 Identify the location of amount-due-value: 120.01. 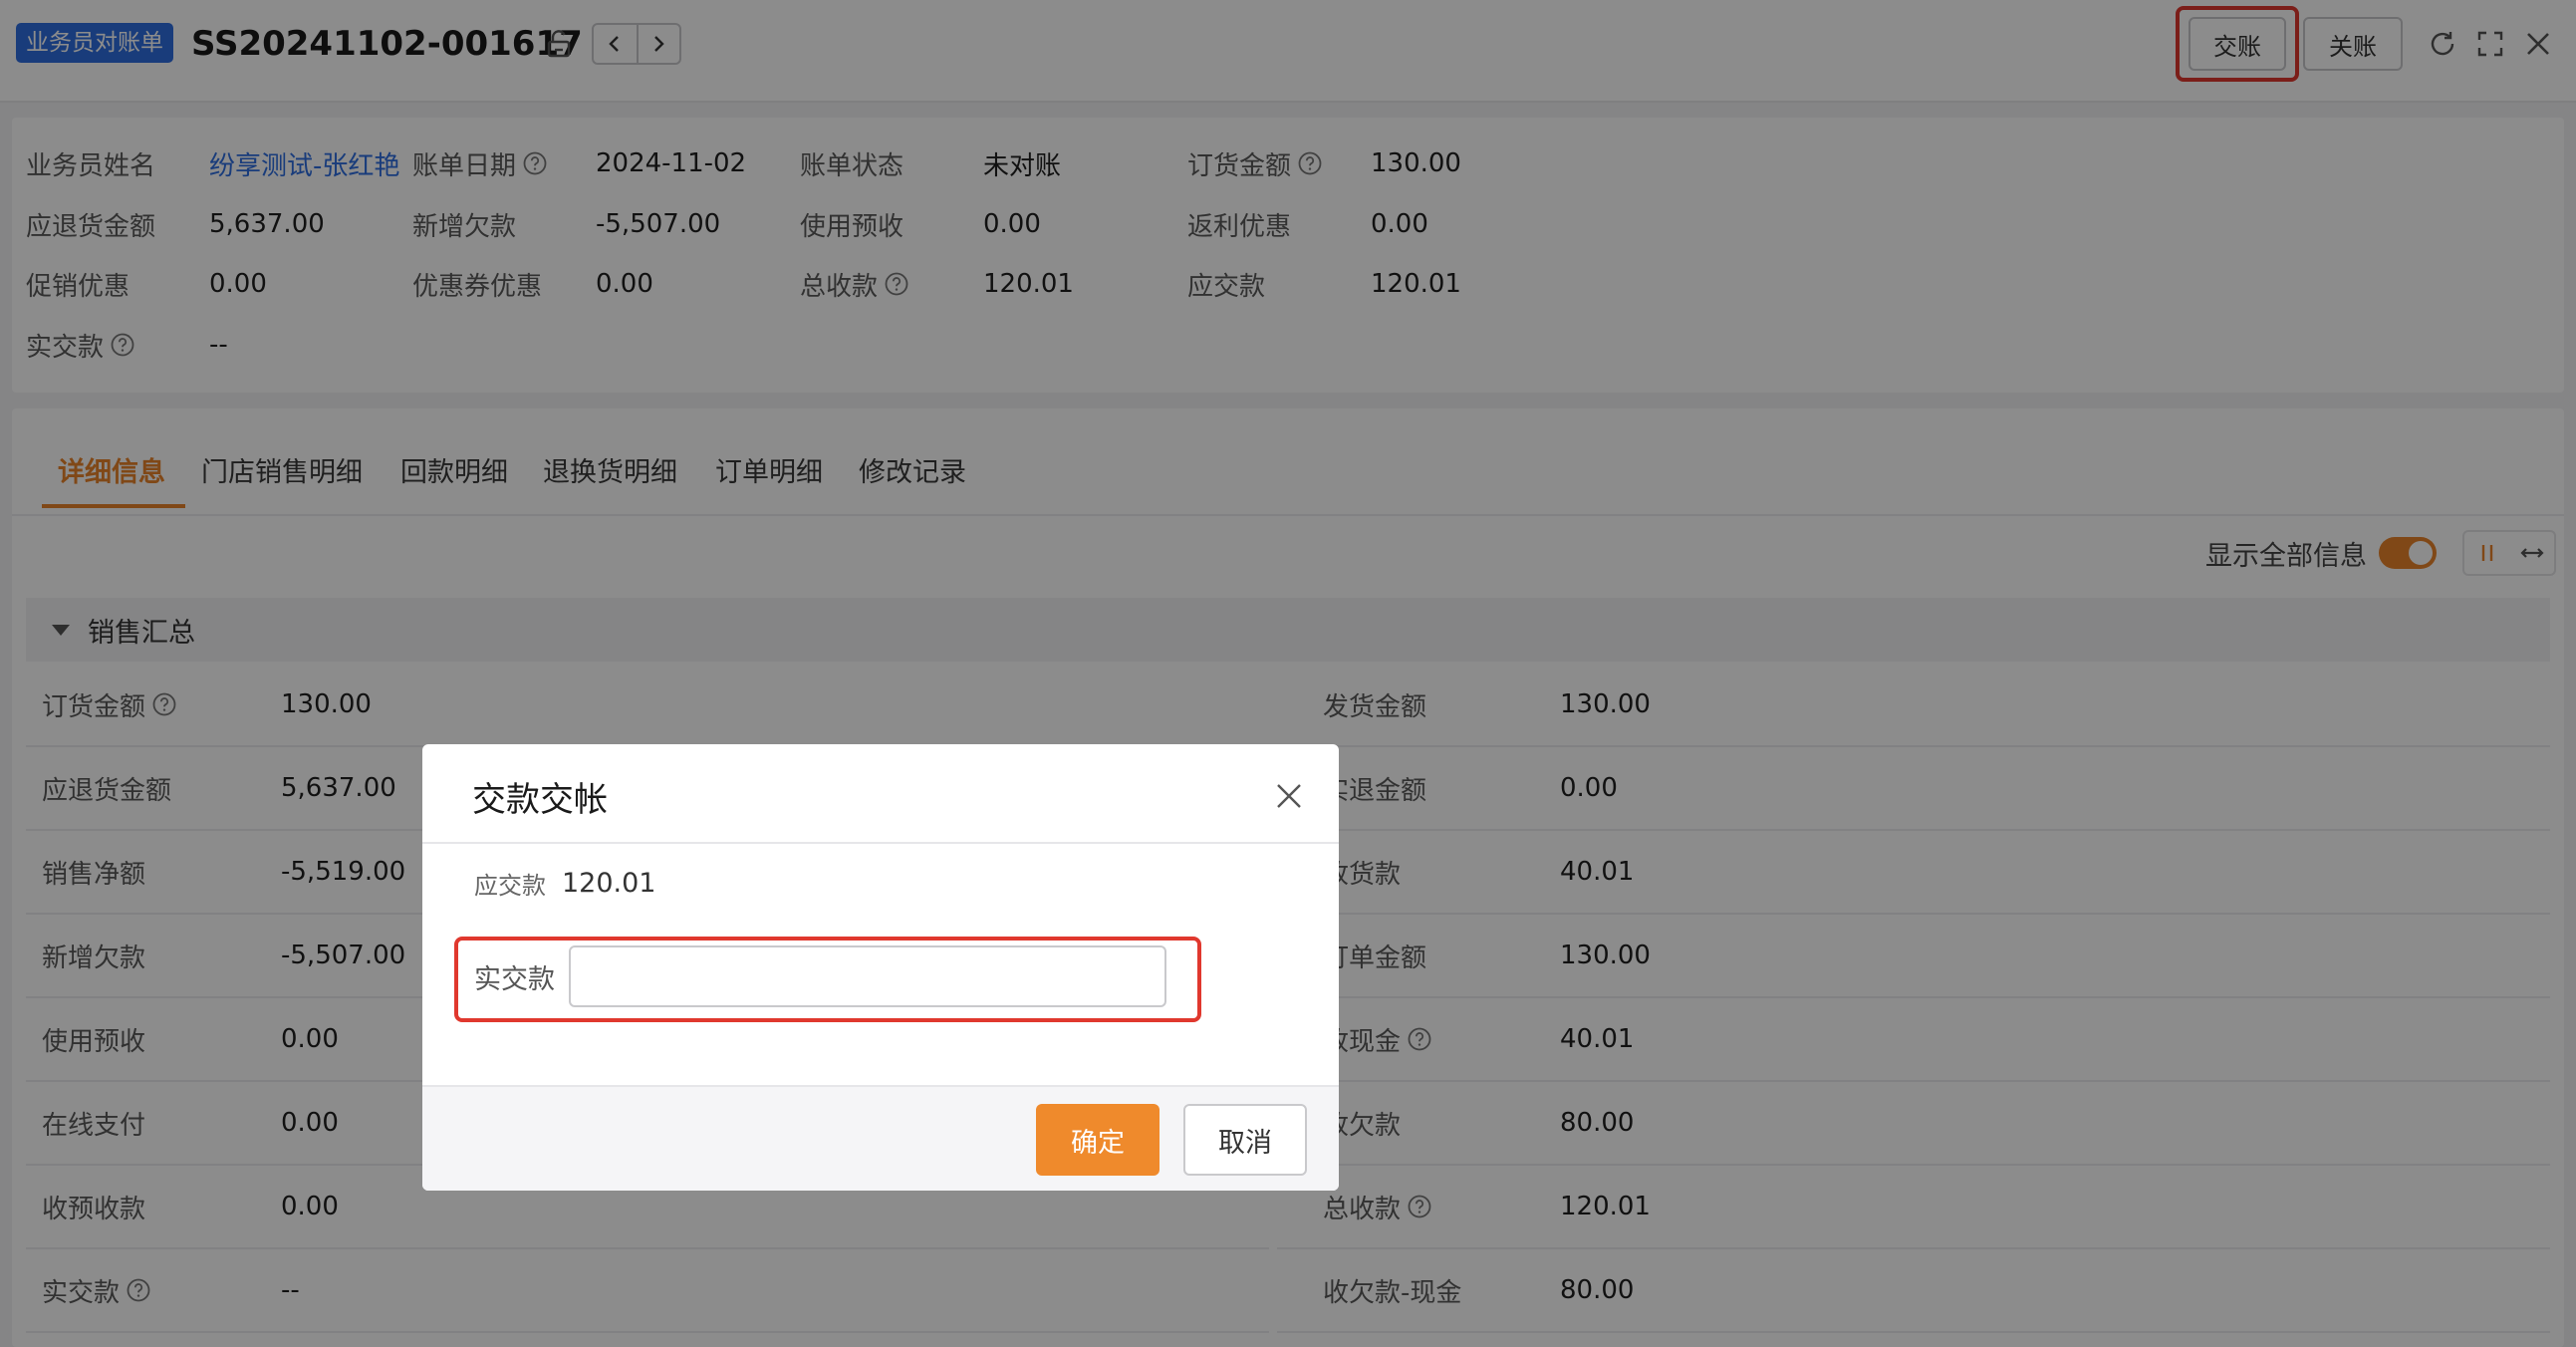
(609, 883).